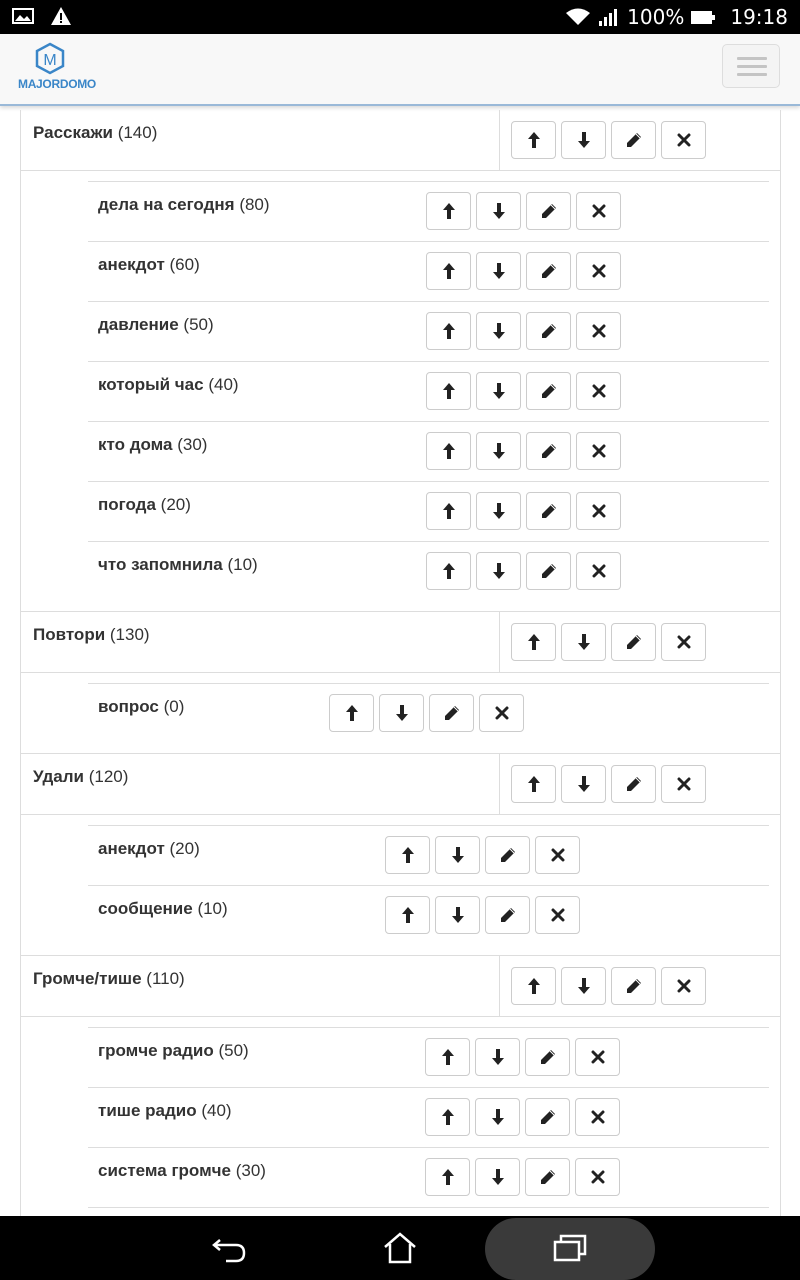  Describe the element at coordinates (91, 635) in the screenshot. I see `group-label: Повтори (130)` at that location.